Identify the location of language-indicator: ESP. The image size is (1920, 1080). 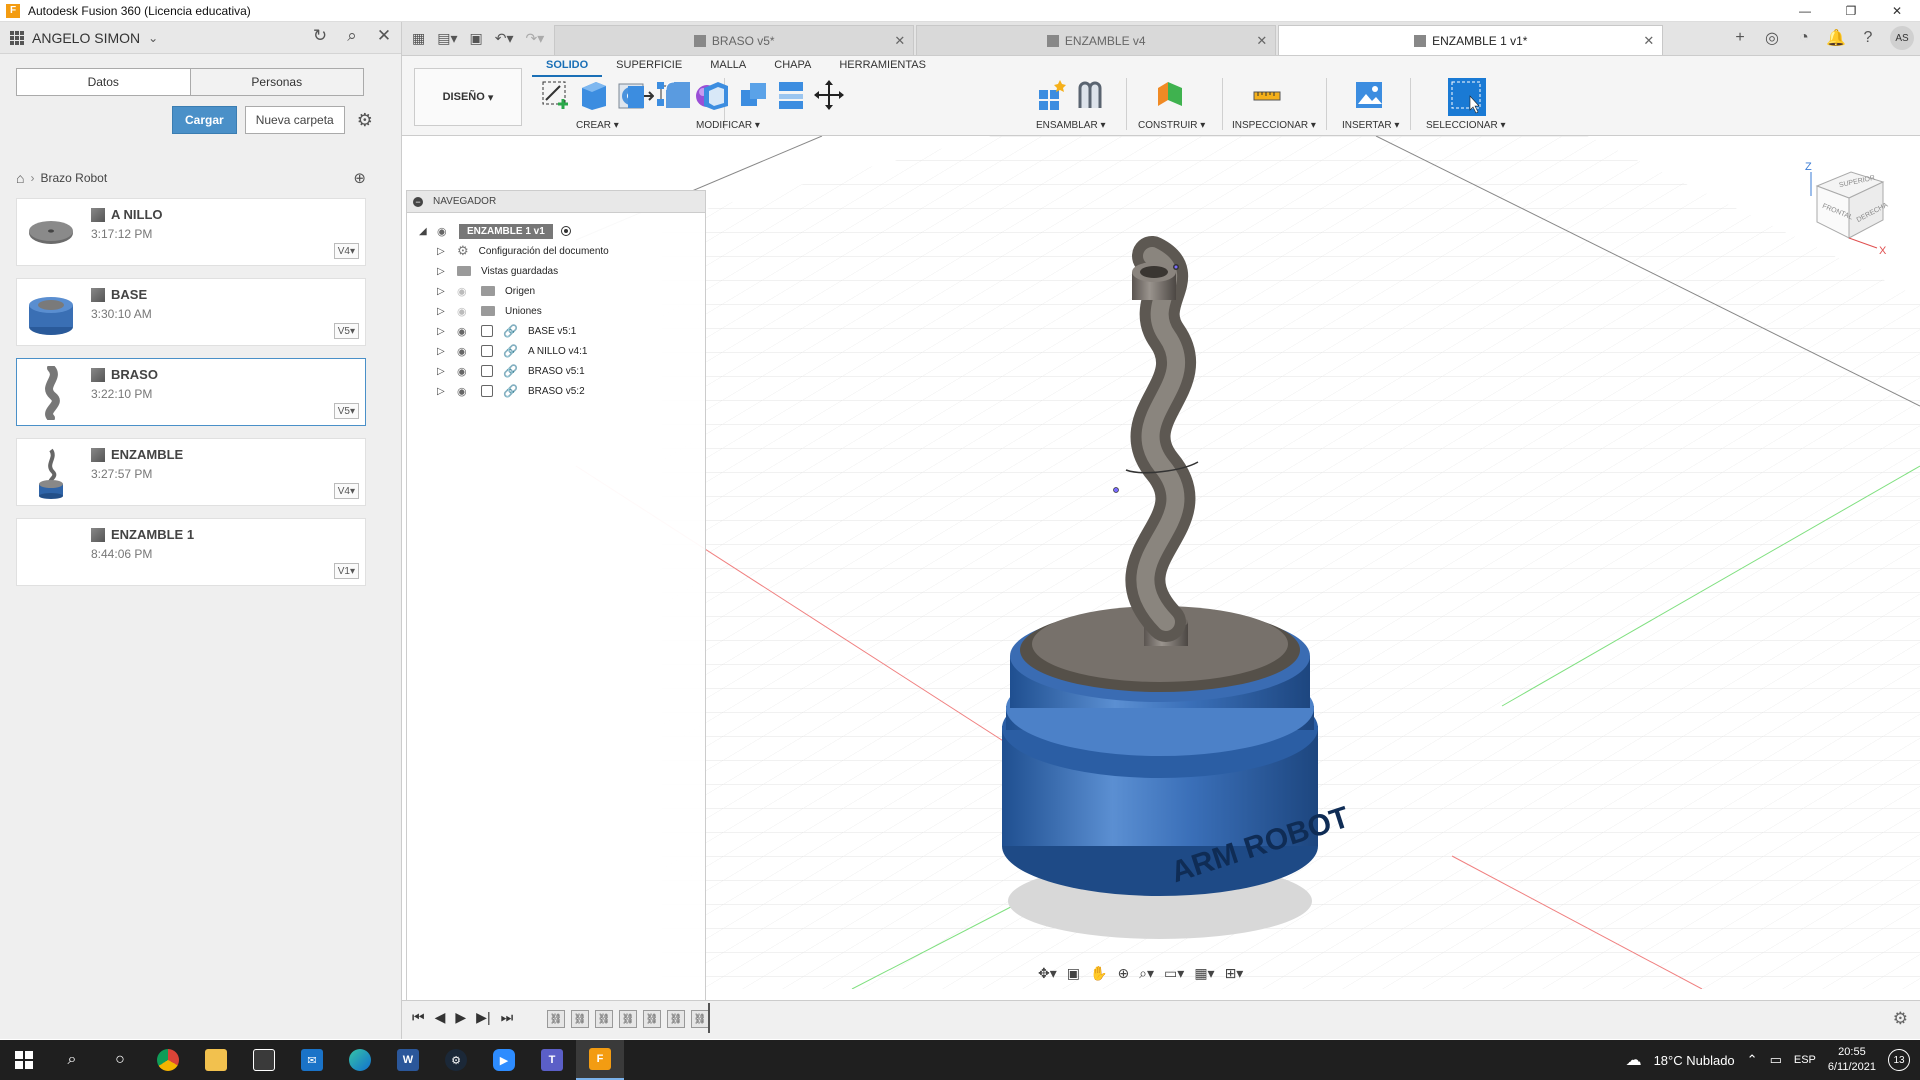
(1805, 1060).